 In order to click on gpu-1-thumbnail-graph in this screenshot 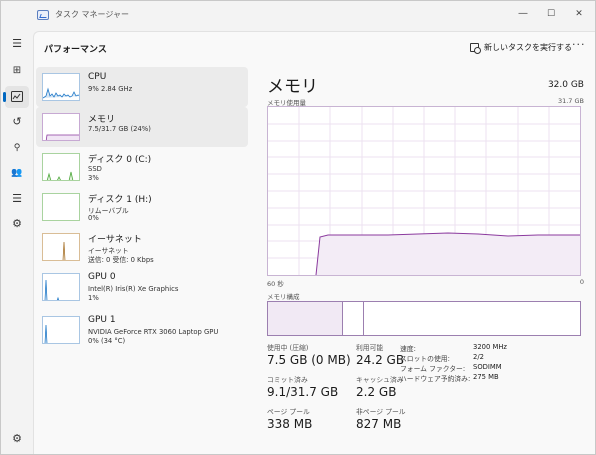, I will do `click(61, 330)`.